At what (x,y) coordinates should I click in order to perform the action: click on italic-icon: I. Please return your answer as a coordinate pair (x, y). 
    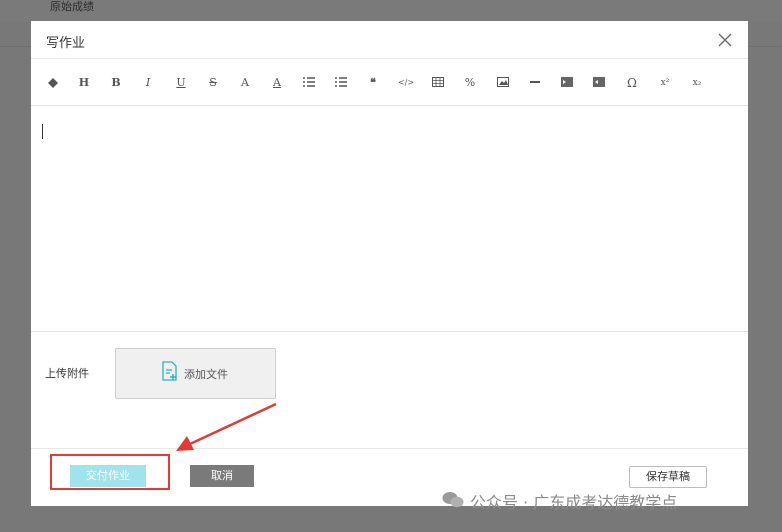
    Looking at the image, I should click on (148, 83).